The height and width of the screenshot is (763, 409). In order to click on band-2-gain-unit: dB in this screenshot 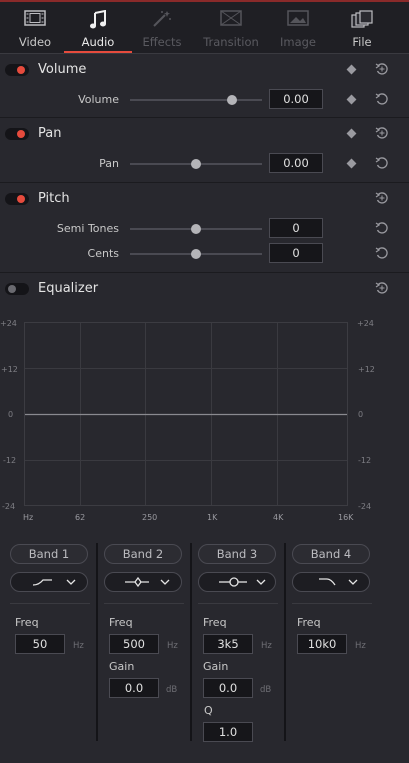, I will do `click(172, 690)`.